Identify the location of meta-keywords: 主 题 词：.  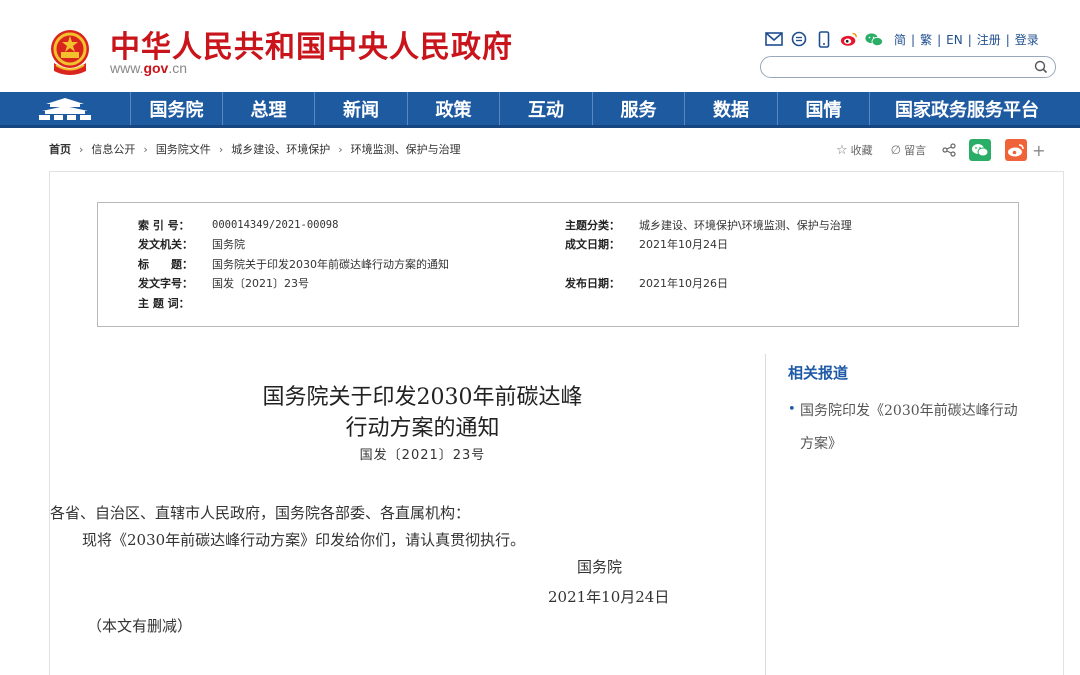
(175, 303).